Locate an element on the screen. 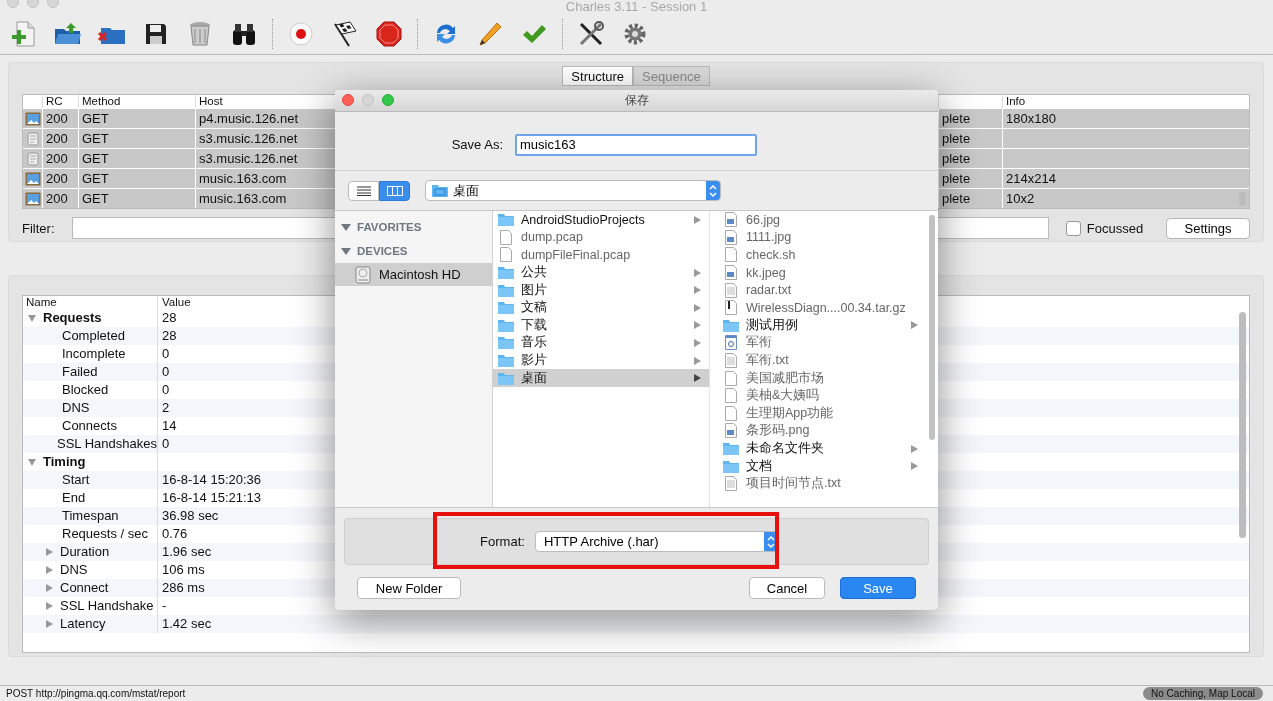 Image resolution: width=1273 pixels, height=701 pixels. table-cell: GET is located at coordinates (137, 198).